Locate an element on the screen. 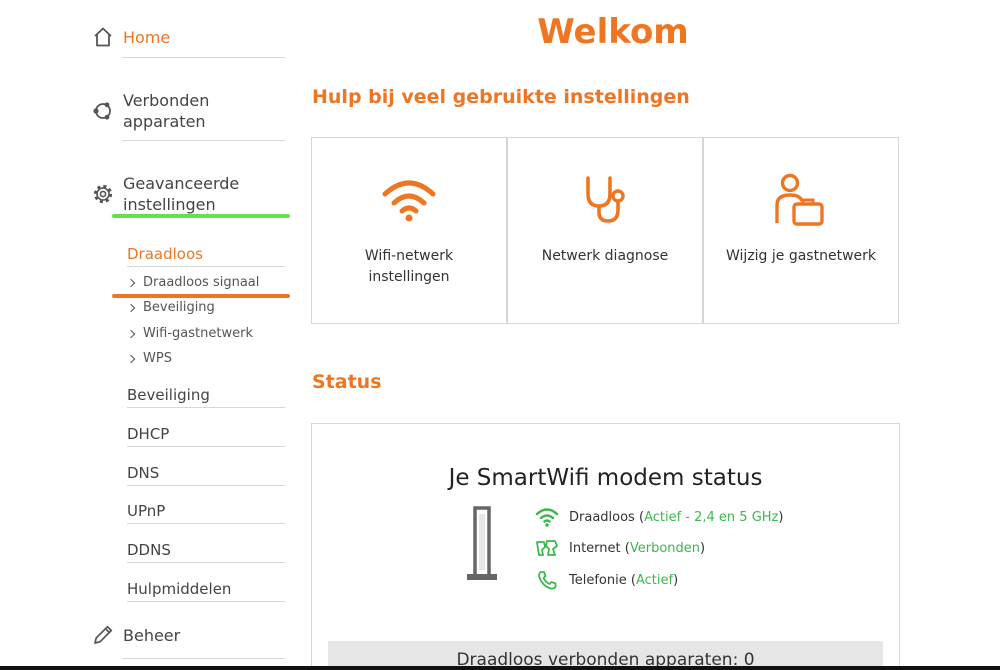  status-internet: Internet (Verbonden) is located at coordinates (619, 548).